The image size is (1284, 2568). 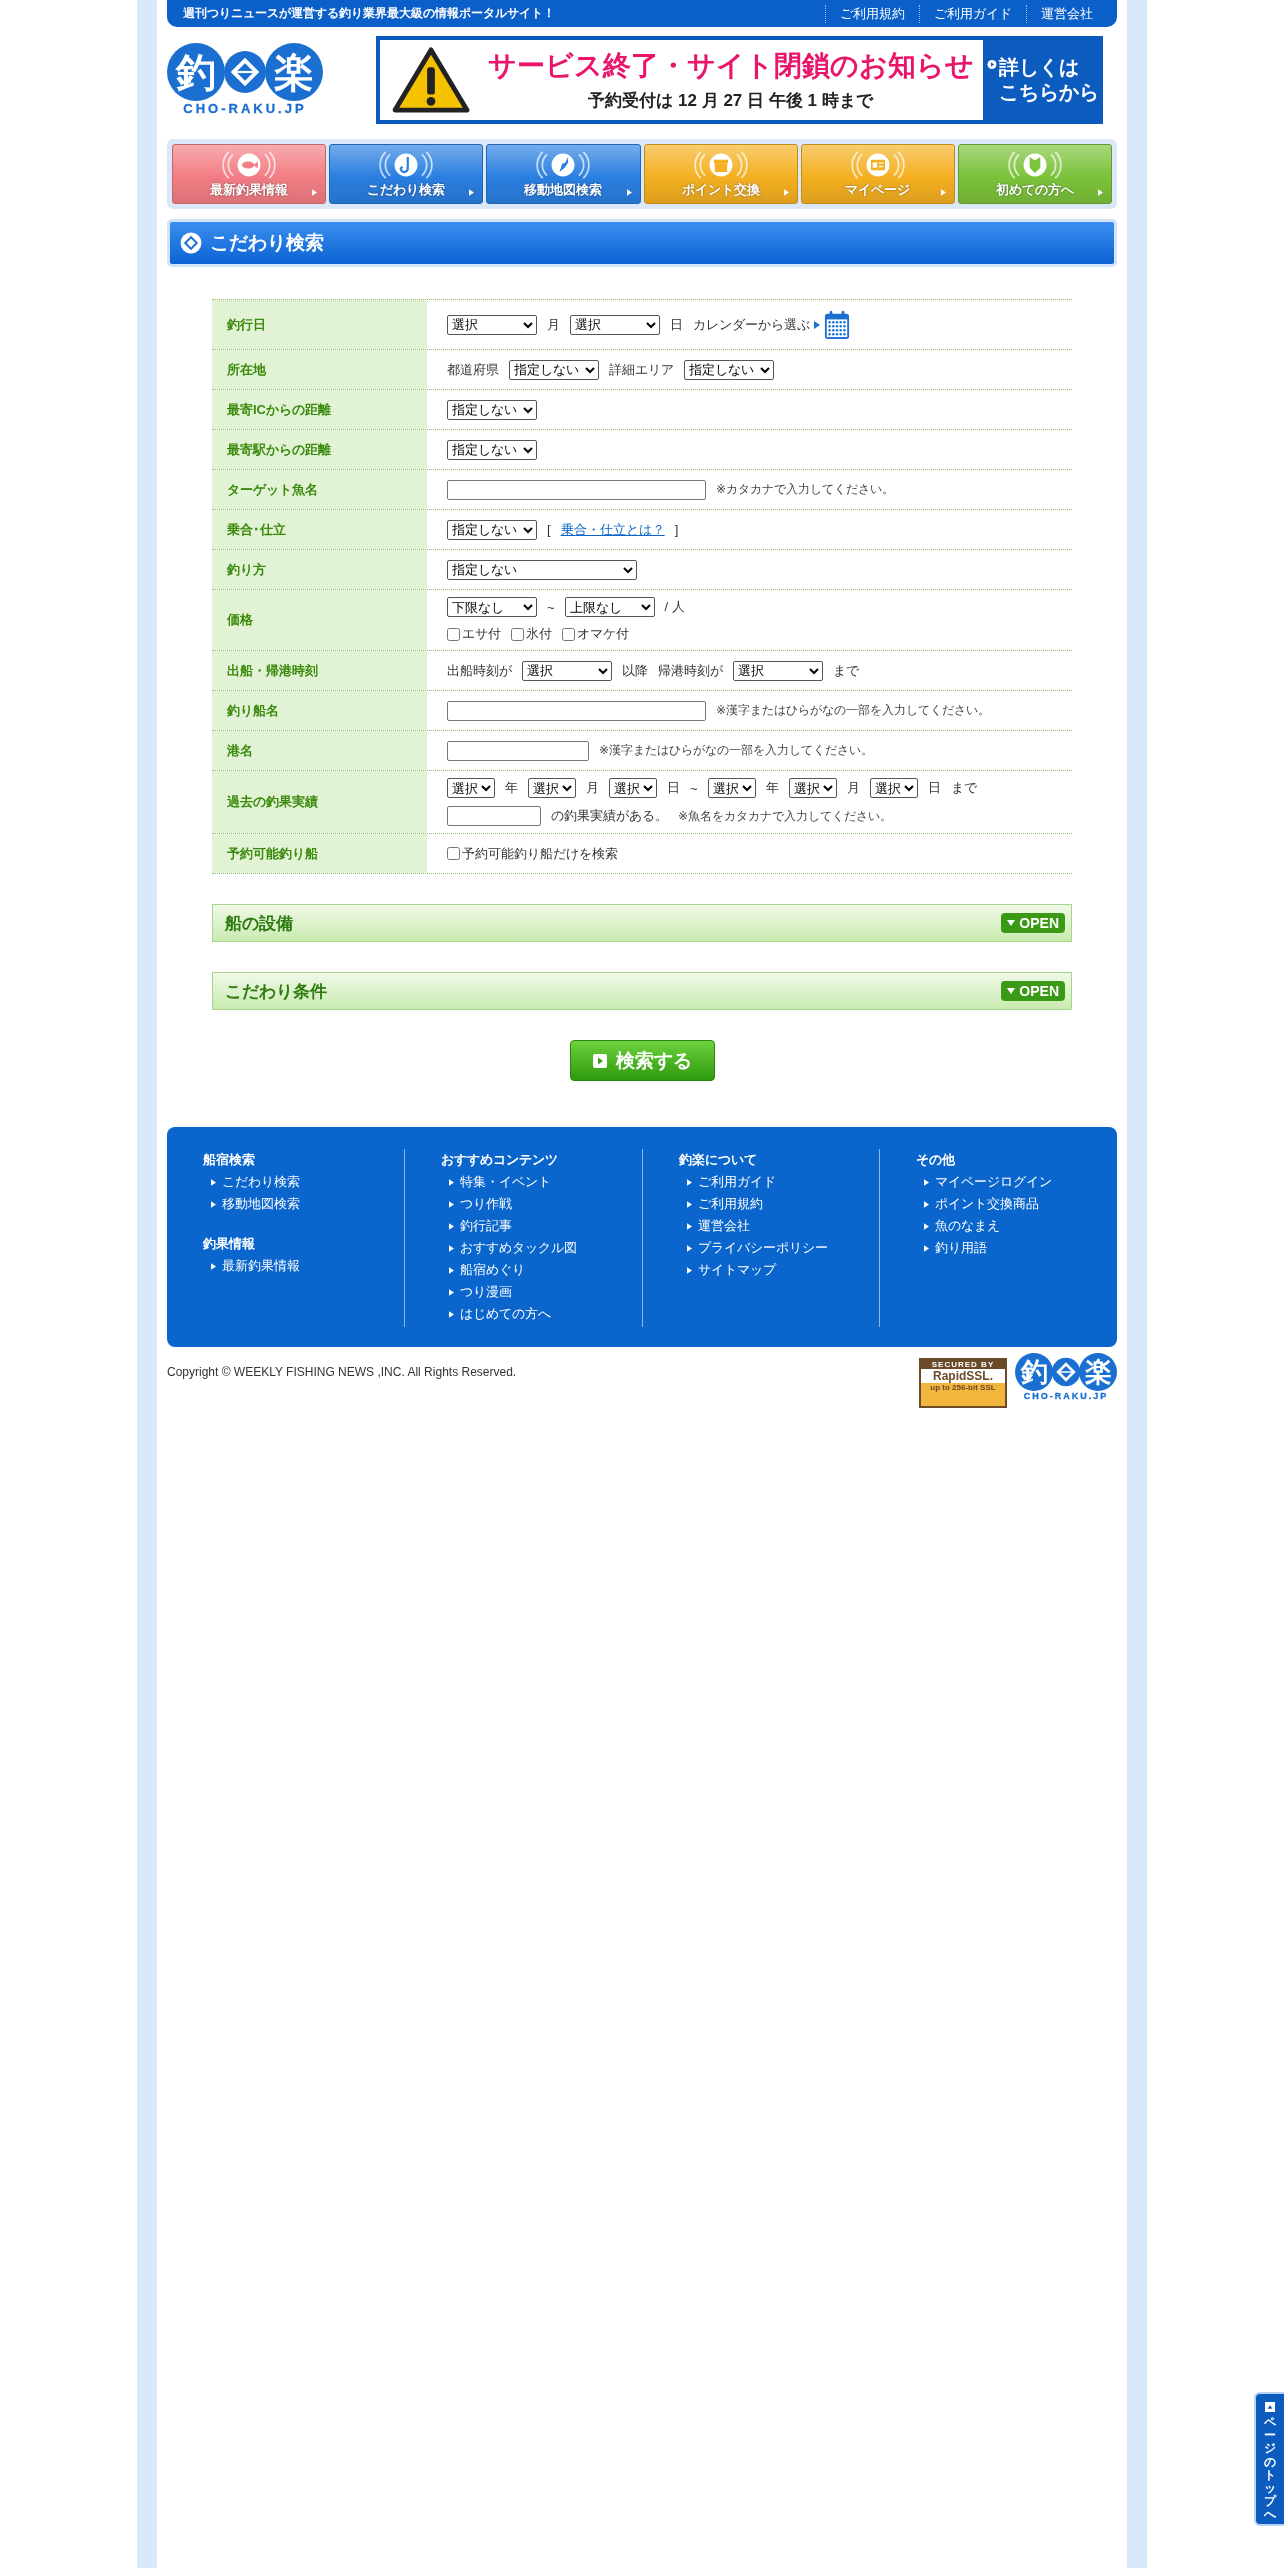 What do you see at coordinates (603, 634) in the screenshot?
I see `checkbox-label: オマケ付` at bounding box center [603, 634].